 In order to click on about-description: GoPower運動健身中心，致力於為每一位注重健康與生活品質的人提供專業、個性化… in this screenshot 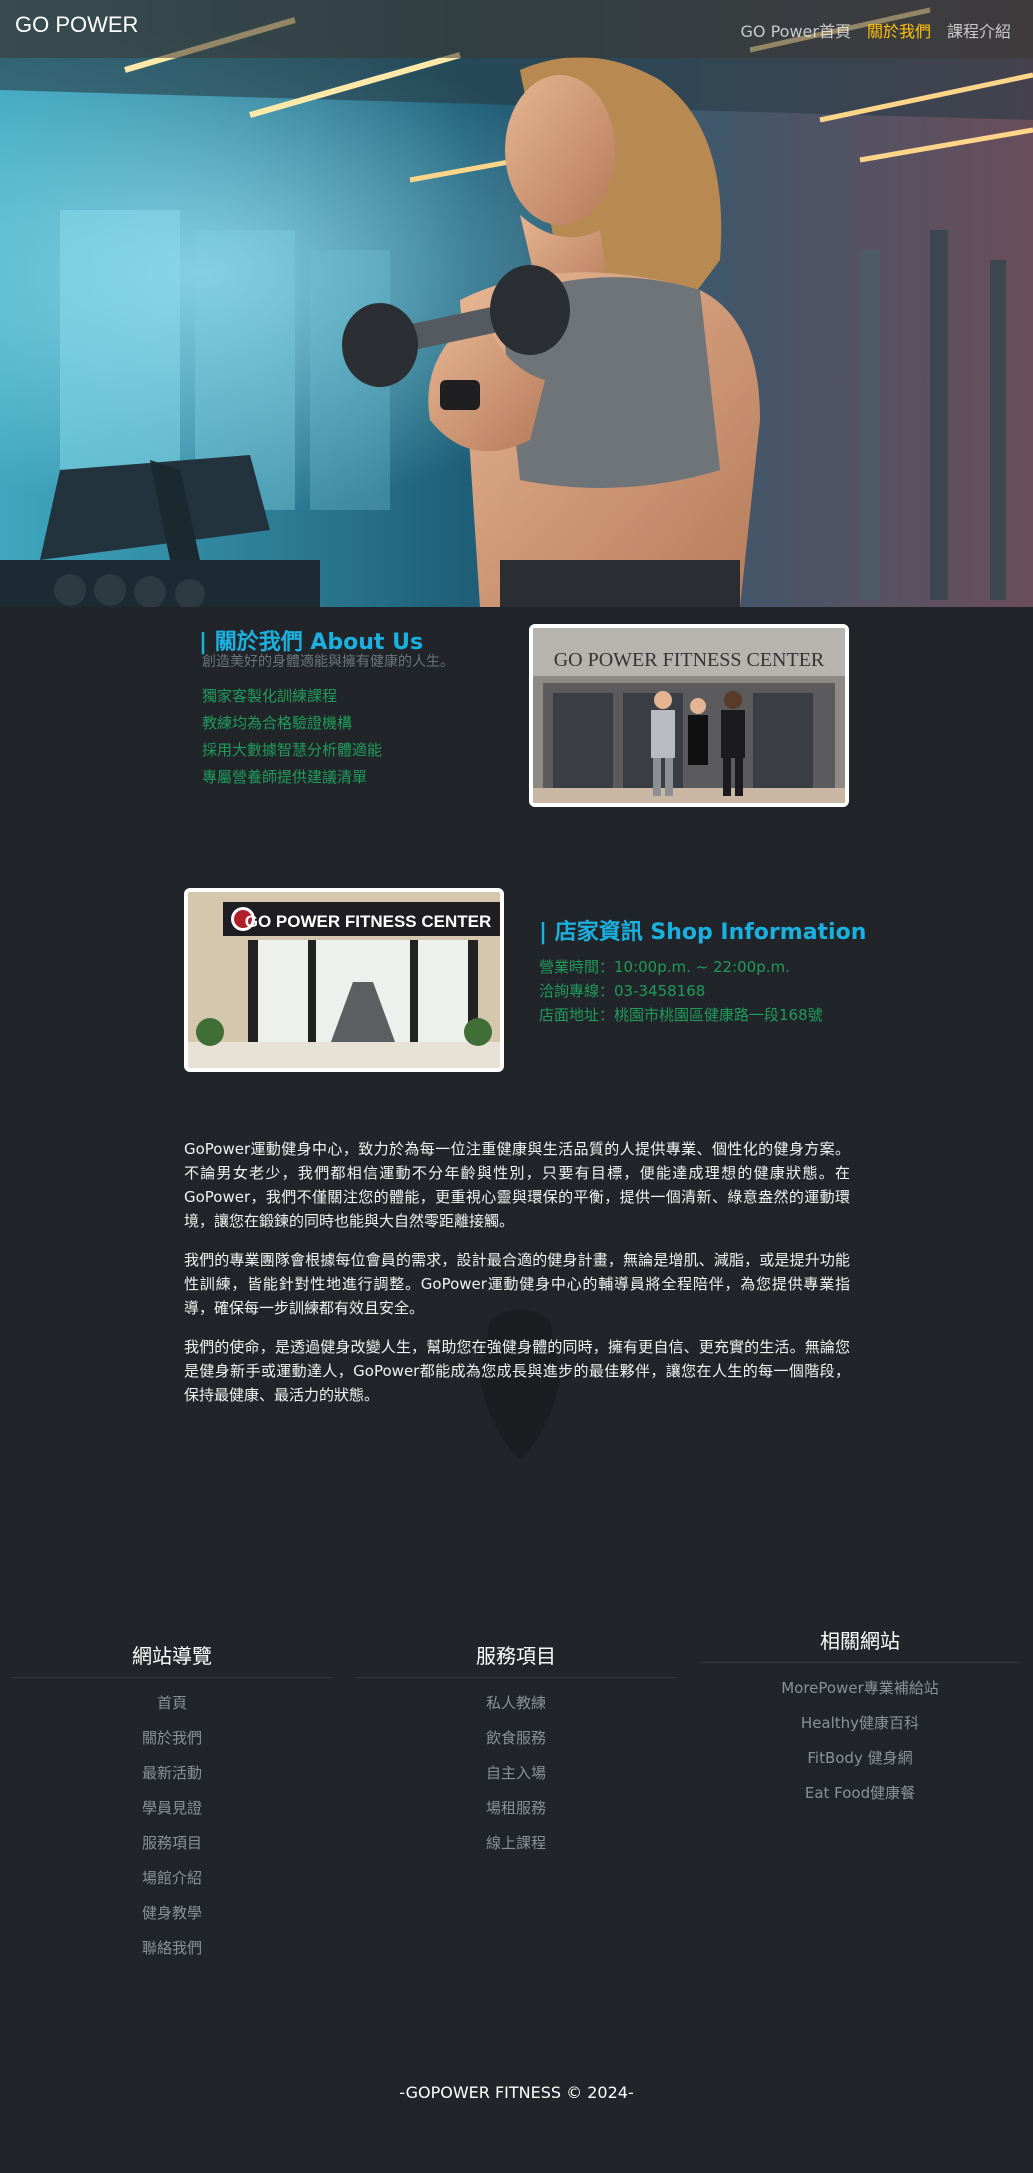, I will do `click(517, 1279)`.